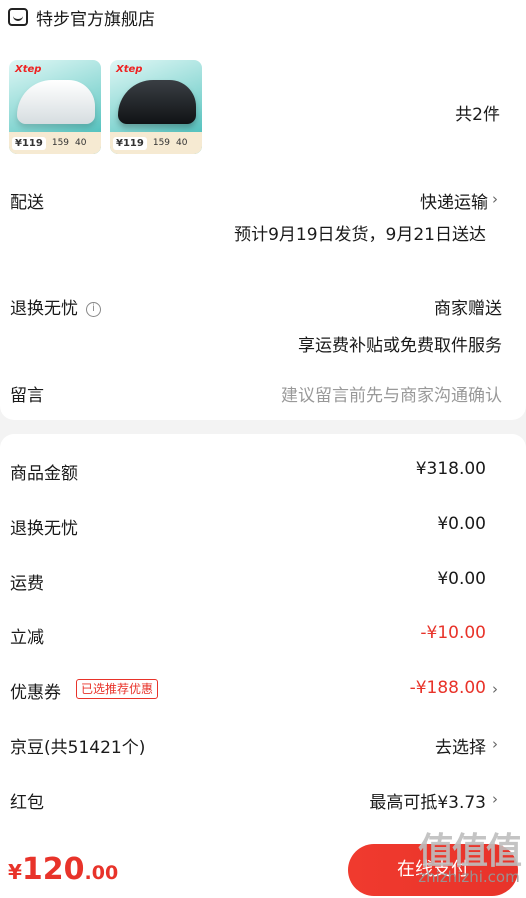 The width and height of the screenshot is (526, 898). What do you see at coordinates (448, 688) in the screenshot?
I see `coupon-value: -¥188.00` at bounding box center [448, 688].